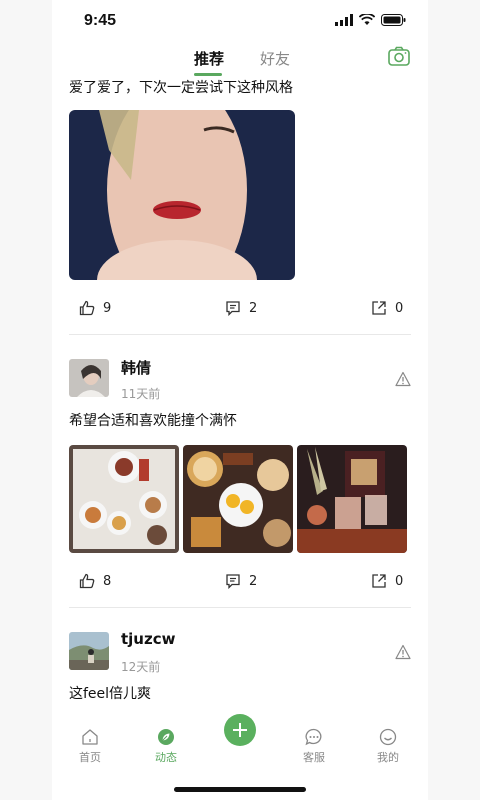 Image resolution: width=480 pixels, height=800 pixels. I want to click on portrait-image, so click(182, 195).